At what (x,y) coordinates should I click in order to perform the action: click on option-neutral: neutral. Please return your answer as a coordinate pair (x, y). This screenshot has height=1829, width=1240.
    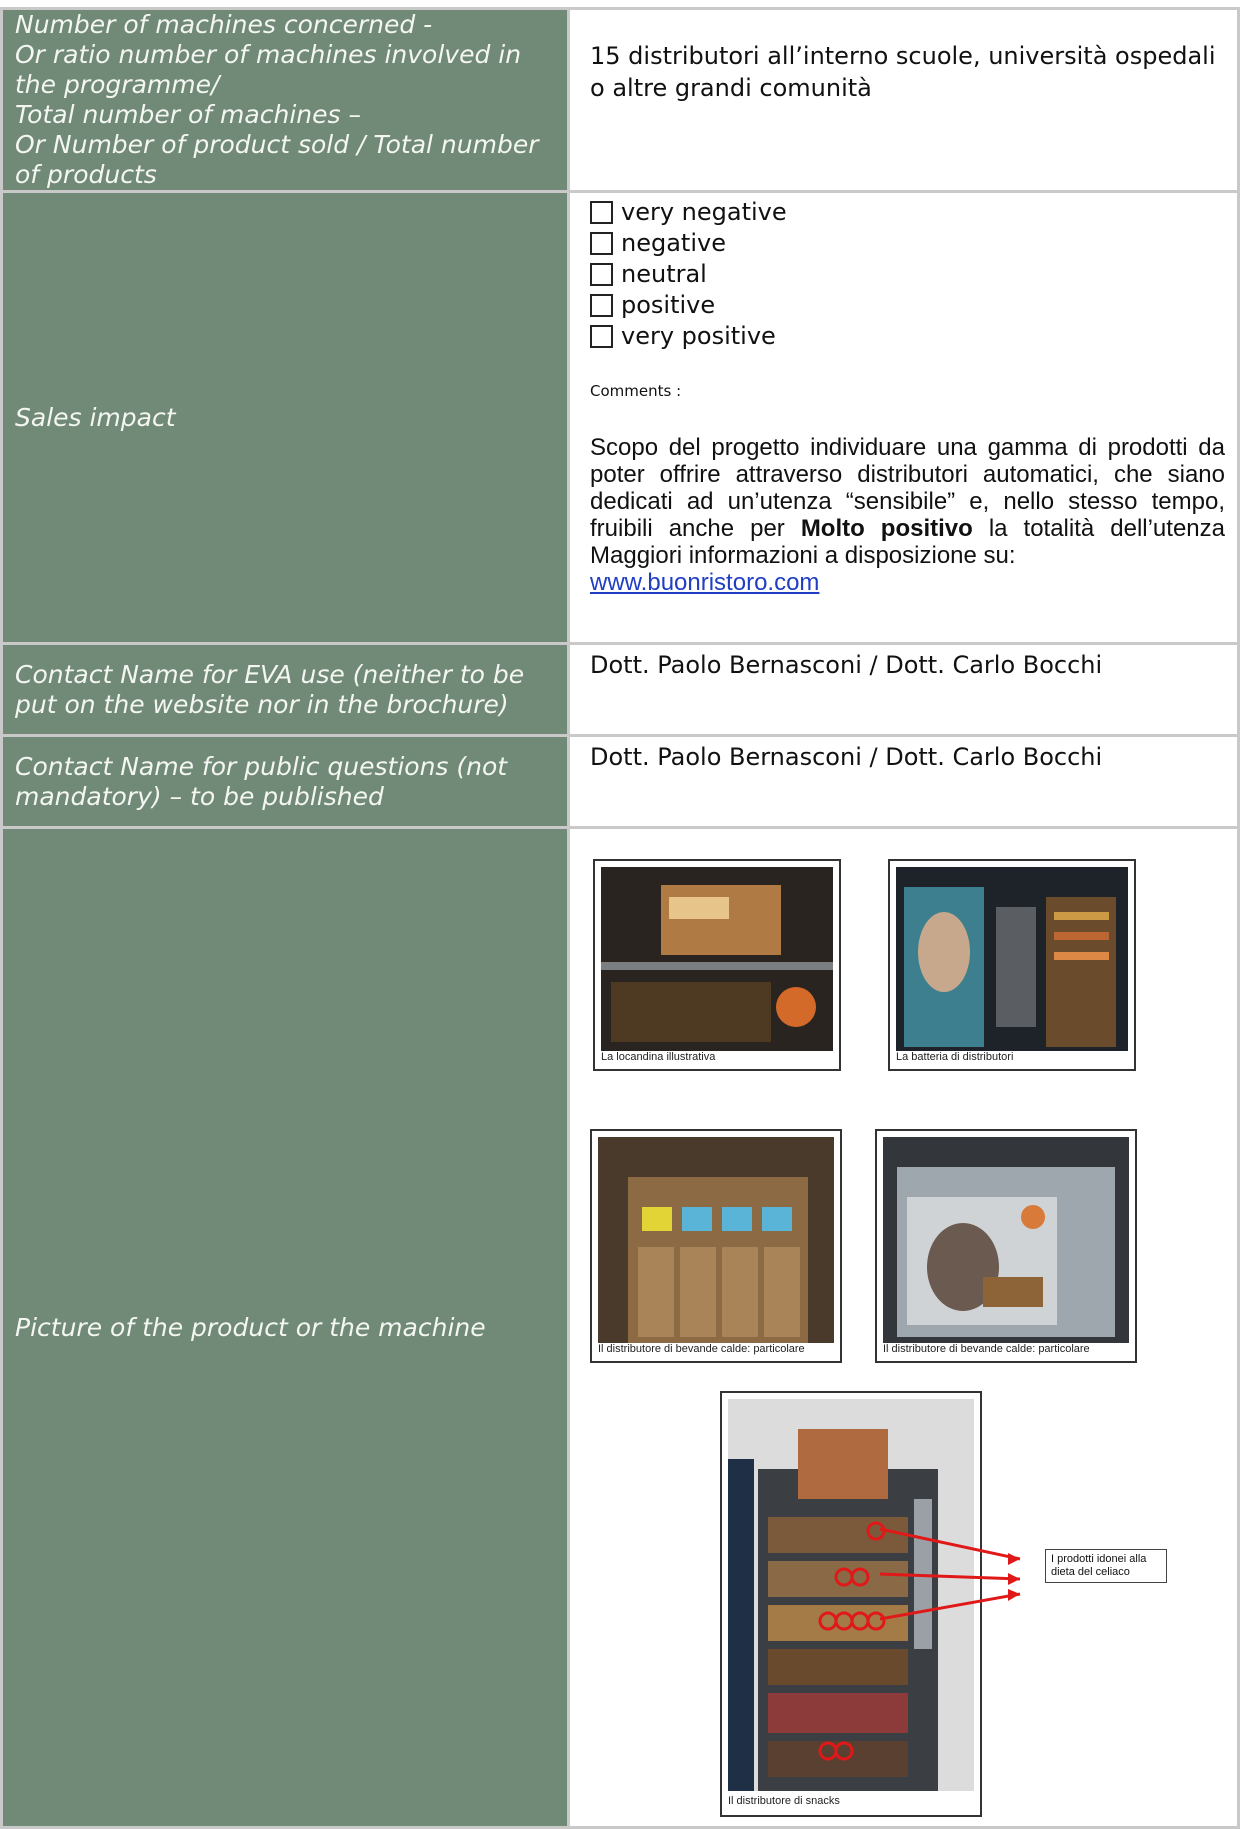
    Looking at the image, I should click on (907, 274).